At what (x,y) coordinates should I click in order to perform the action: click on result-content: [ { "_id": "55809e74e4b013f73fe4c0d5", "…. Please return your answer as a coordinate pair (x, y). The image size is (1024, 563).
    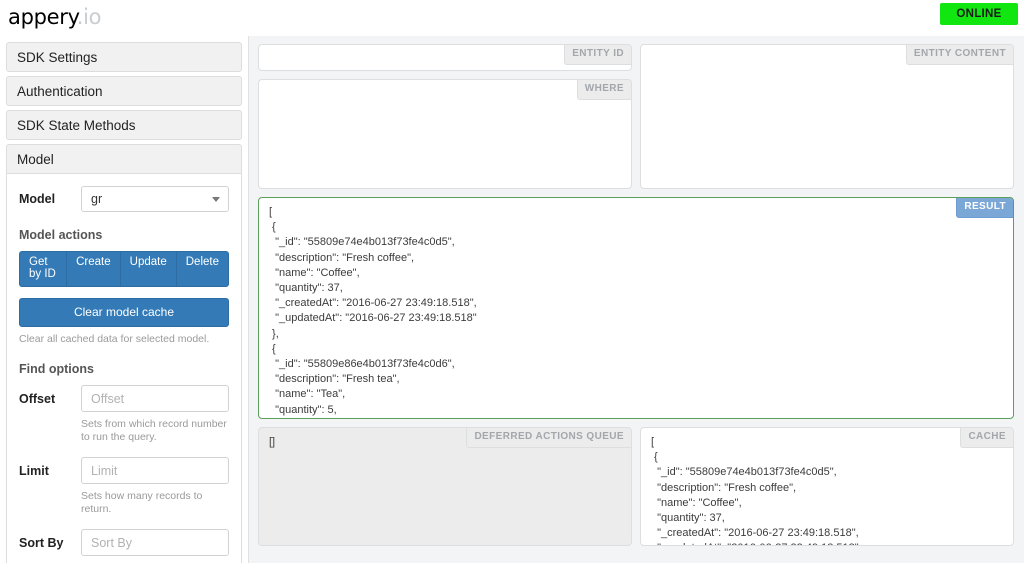
    Looking at the image, I should click on (373, 311).